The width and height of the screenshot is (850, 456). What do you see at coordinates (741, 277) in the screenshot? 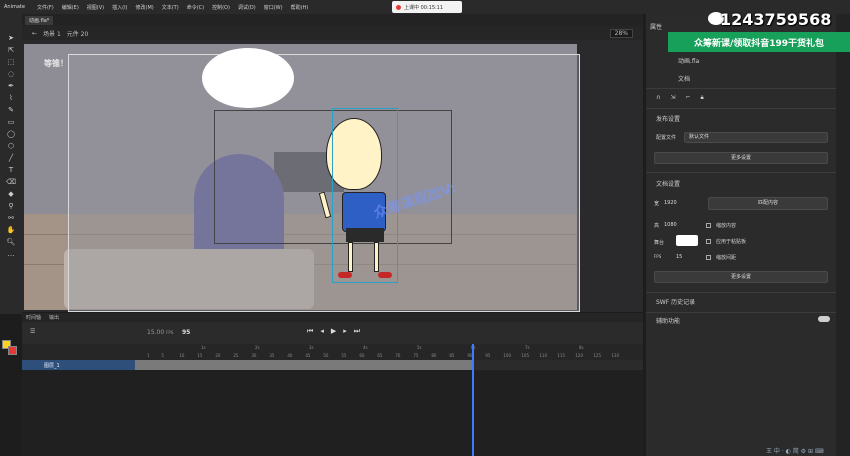
I see `more-settings-button-2: 更多设置` at bounding box center [741, 277].